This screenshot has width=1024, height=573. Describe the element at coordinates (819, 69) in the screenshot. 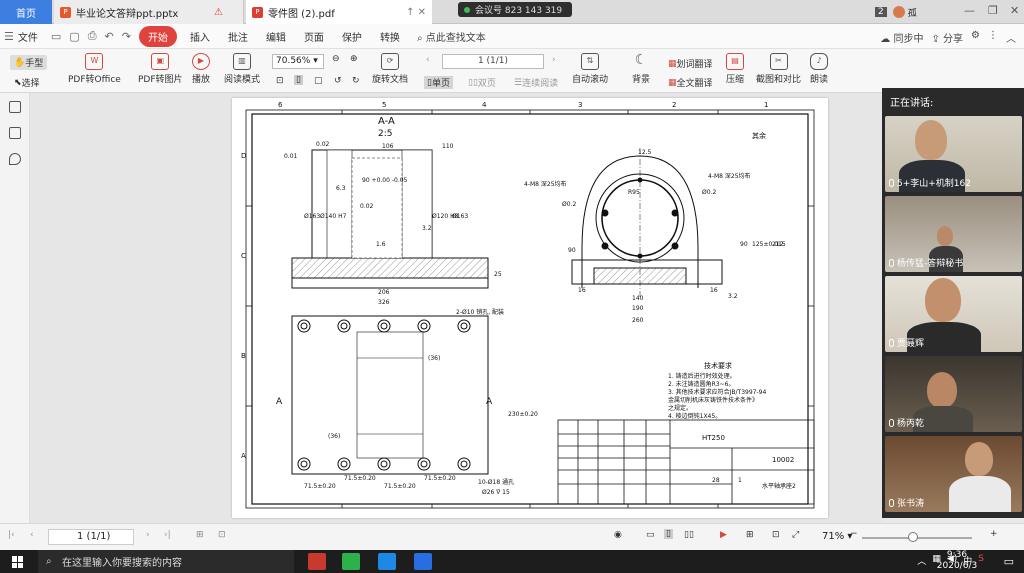

I see `read-aloud-button: ♪ 朗读` at that location.